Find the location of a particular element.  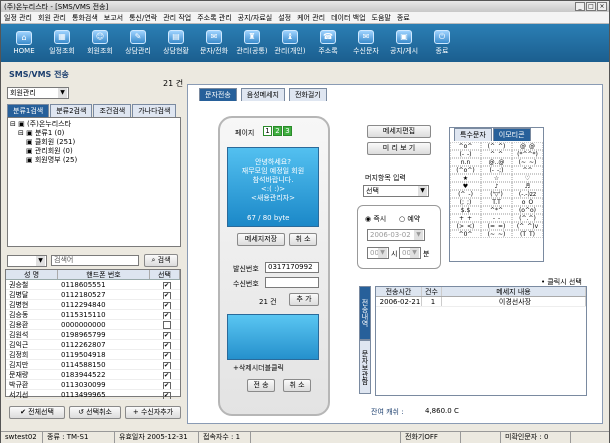

emoticon: ♥ is located at coordinates (465, 186).